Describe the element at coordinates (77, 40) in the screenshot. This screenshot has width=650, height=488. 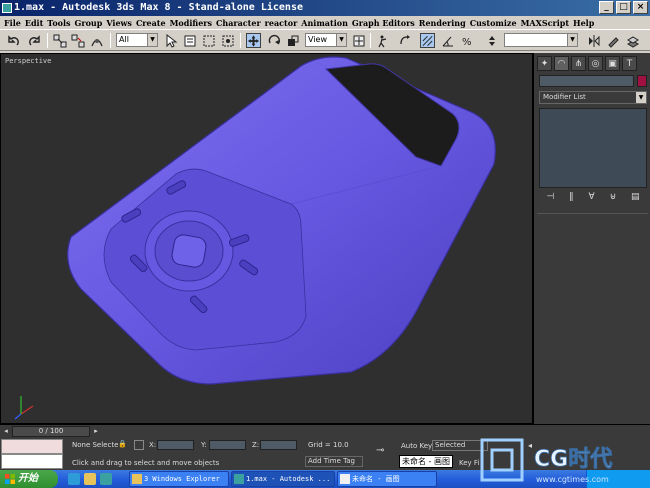
I see `unlink-icon` at that location.